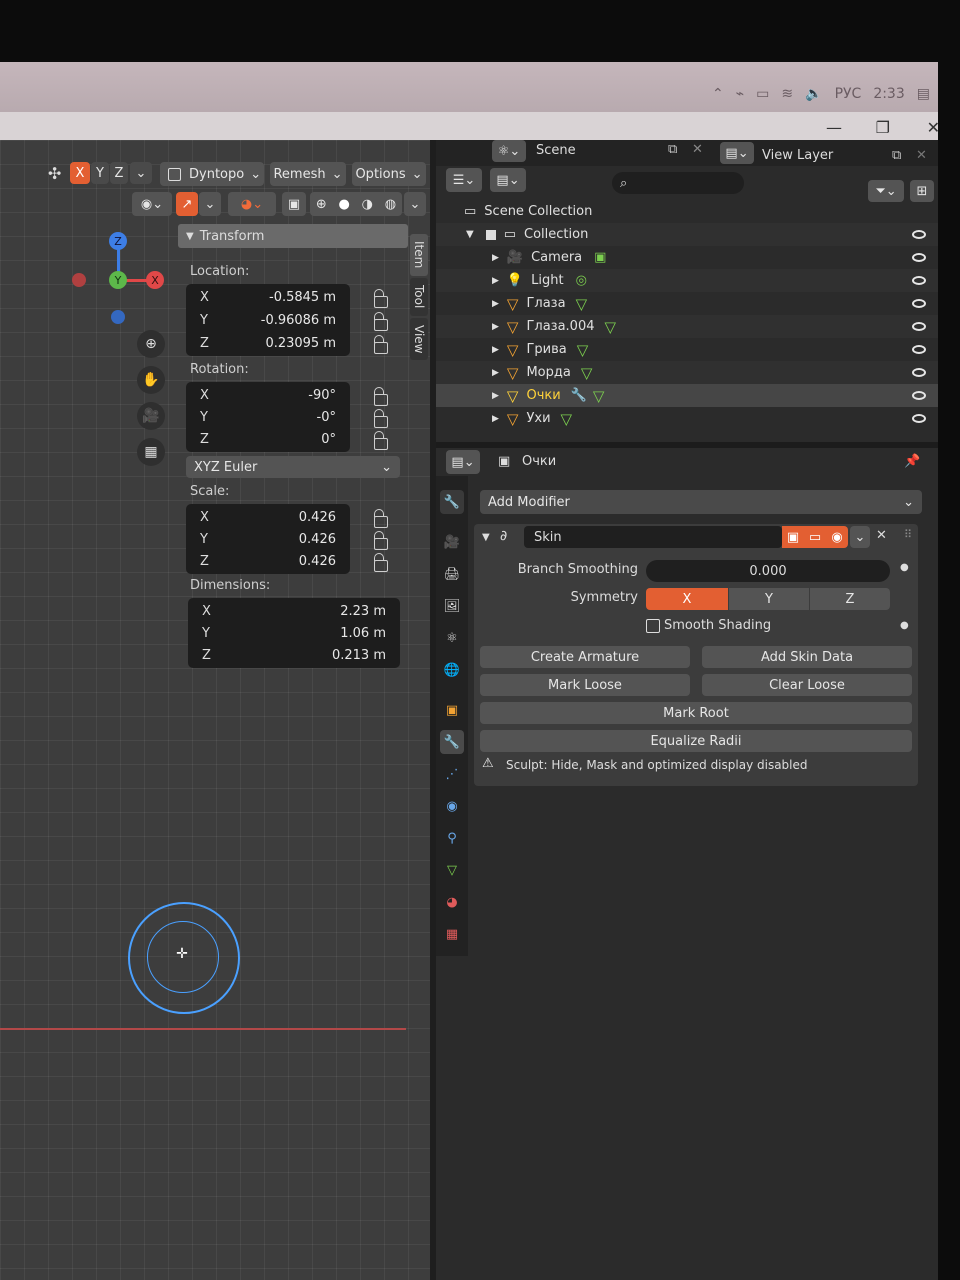 This screenshot has height=1280, width=960. What do you see at coordinates (672, 149) in the screenshot?
I see `new-scene-icon: ⧉` at bounding box center [672, 149].